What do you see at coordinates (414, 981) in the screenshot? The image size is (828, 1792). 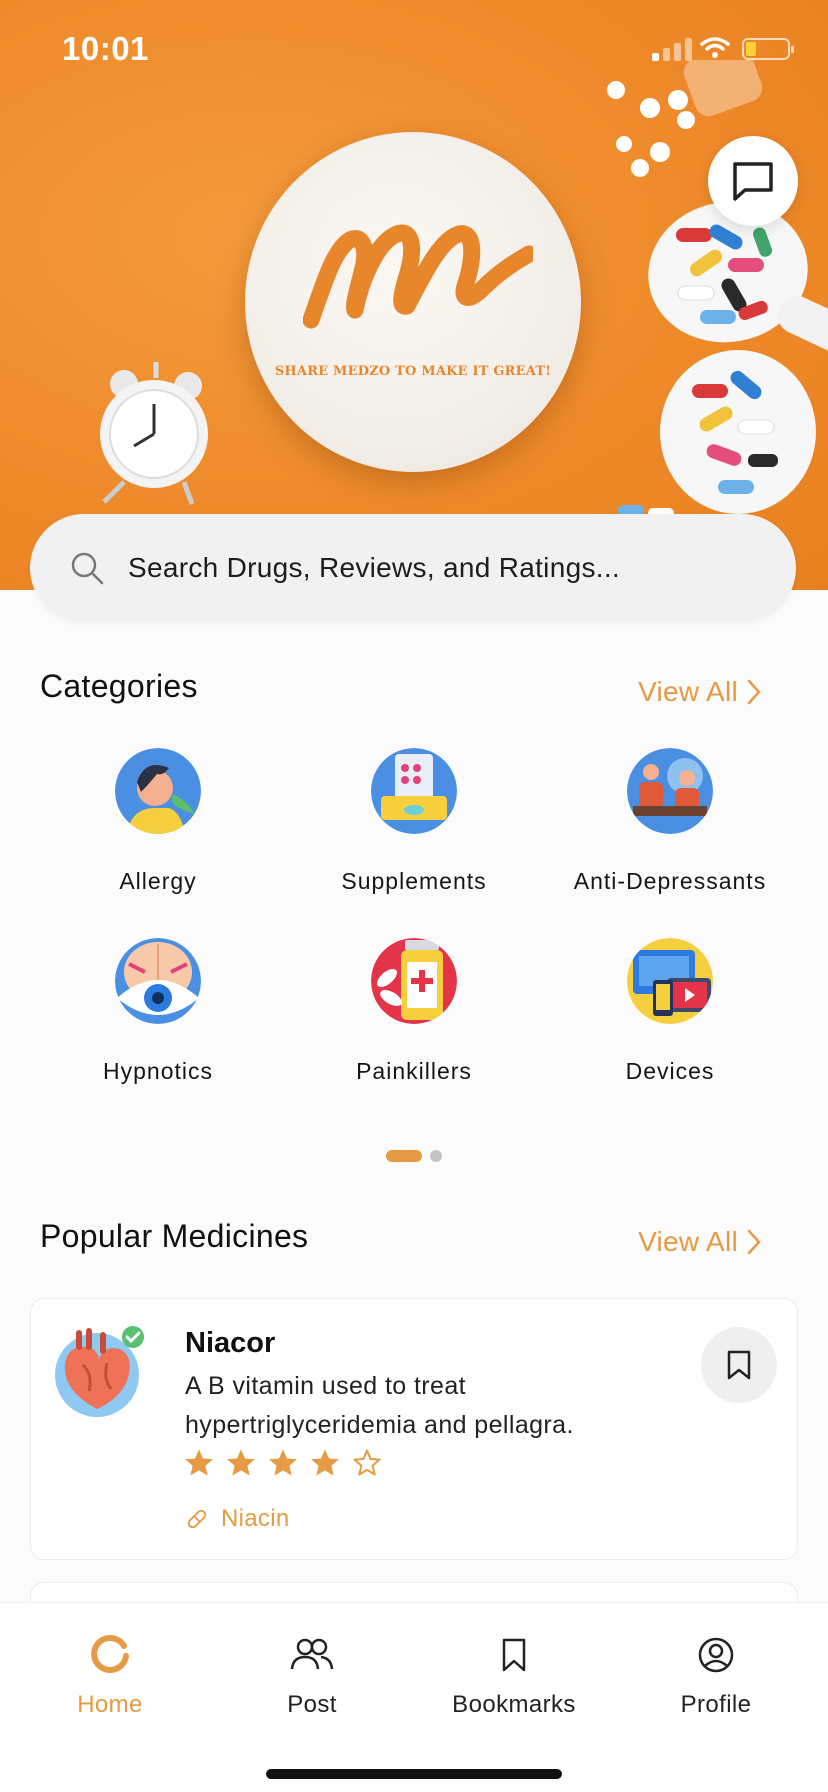 I see `painkillers-icon` at bounding box center [414, 981].